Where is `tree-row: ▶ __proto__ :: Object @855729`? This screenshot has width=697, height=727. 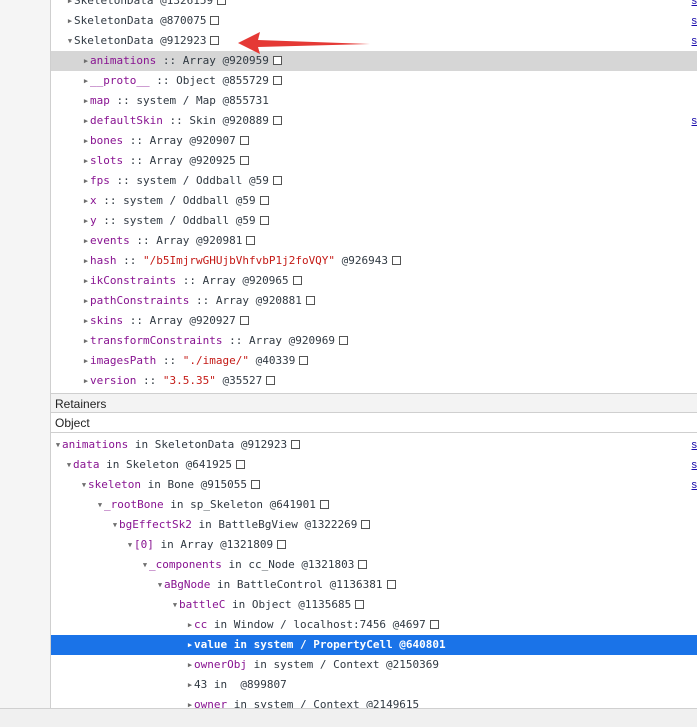 tree-row: ▶ __proto__ :: Object @855729 is located at coordinates (374, 81).